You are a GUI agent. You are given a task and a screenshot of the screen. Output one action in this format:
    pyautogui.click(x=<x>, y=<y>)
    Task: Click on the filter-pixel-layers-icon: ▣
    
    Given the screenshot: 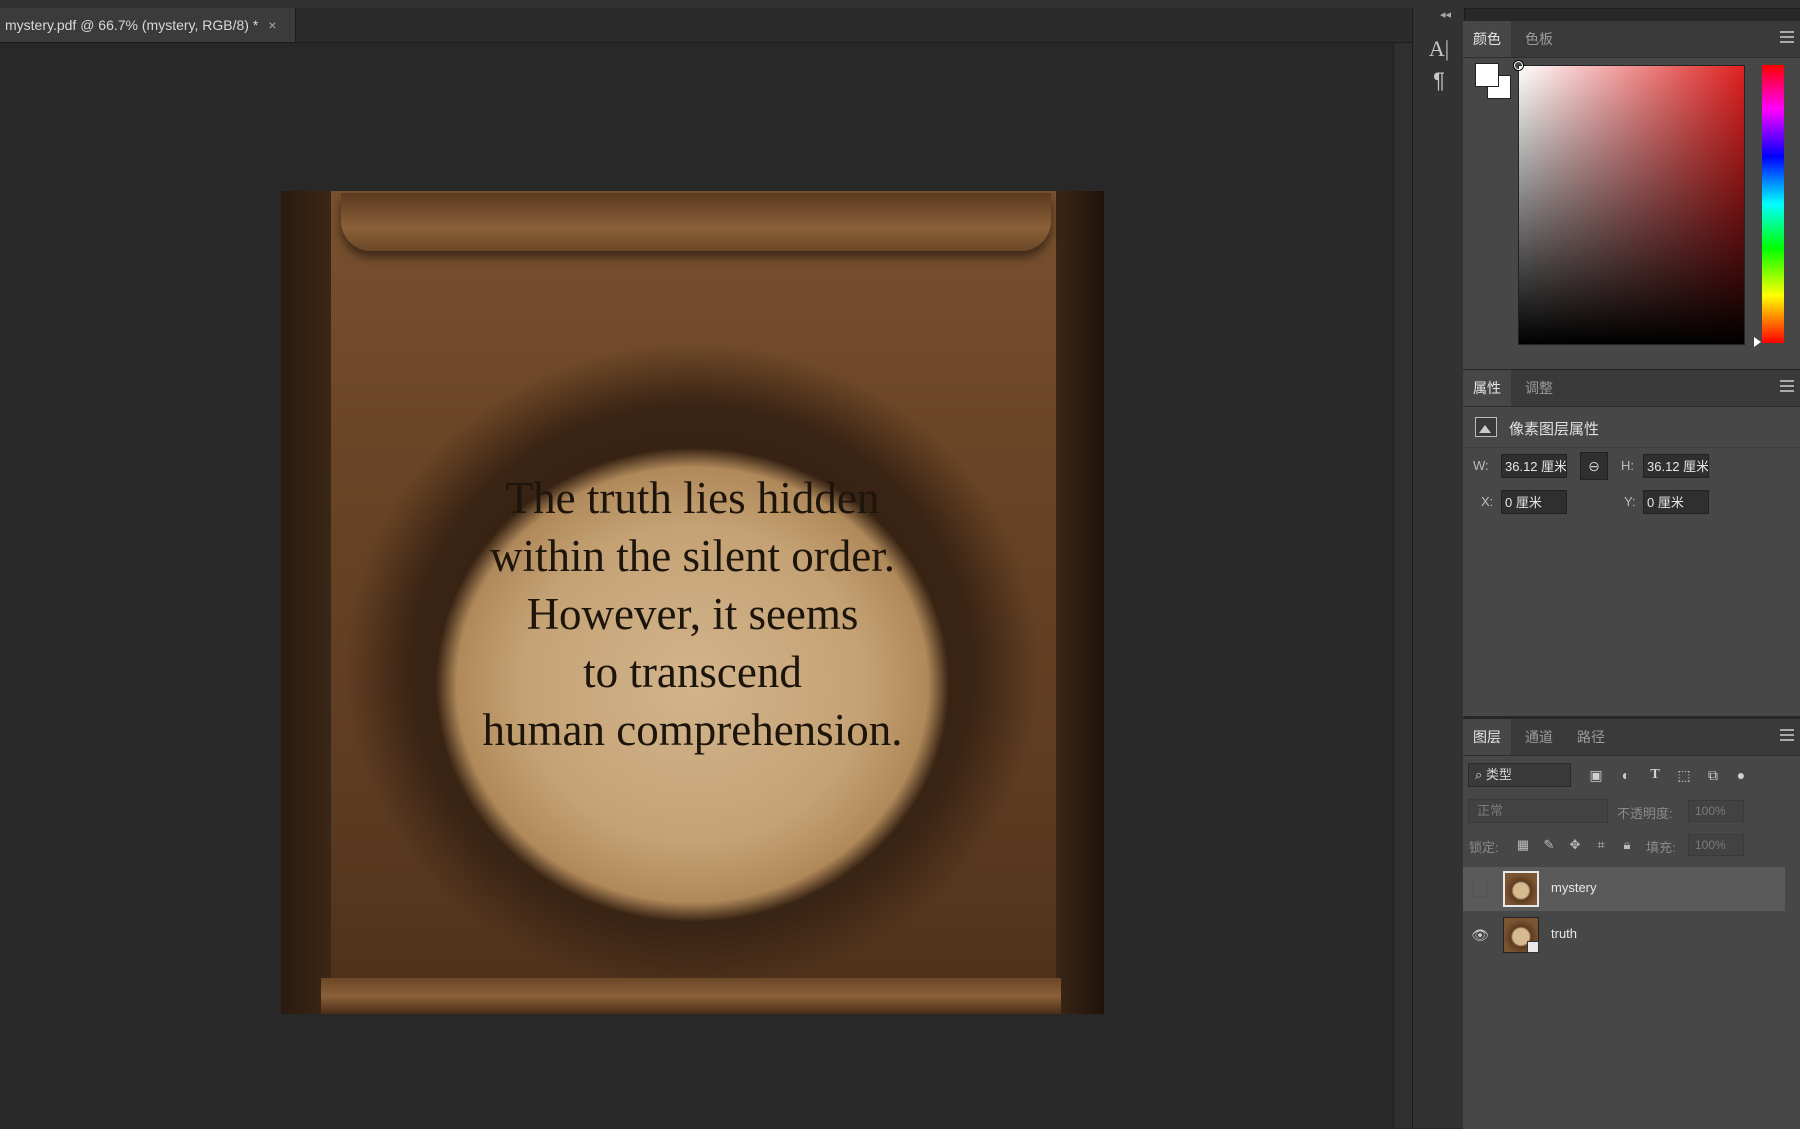 What is the action you would take?
    pyautogui.click(x=1596, y=775)
    